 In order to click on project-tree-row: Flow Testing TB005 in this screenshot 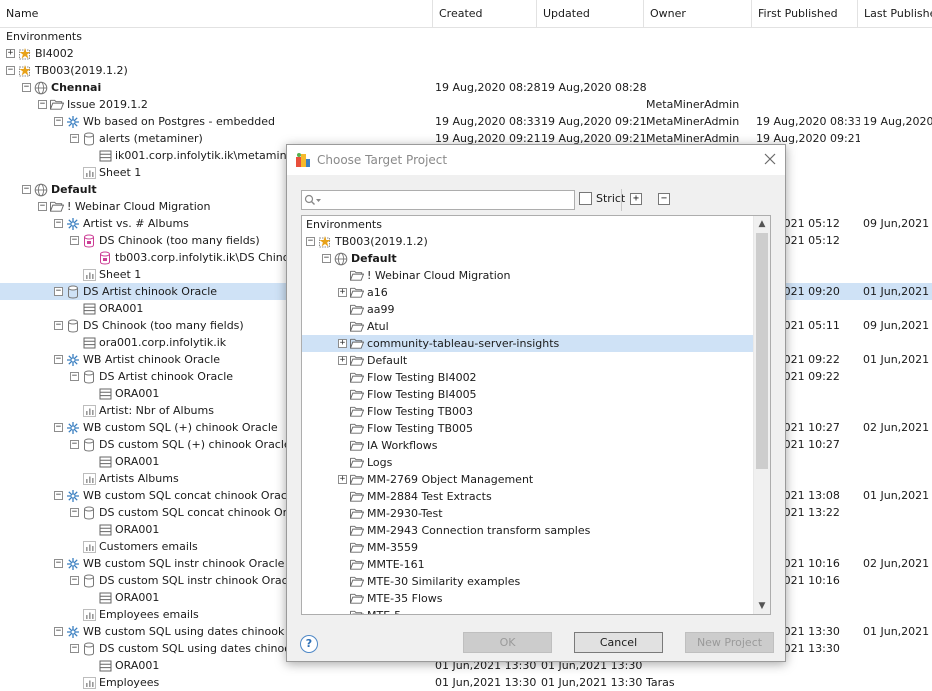, I will do `click(528, 428)`.